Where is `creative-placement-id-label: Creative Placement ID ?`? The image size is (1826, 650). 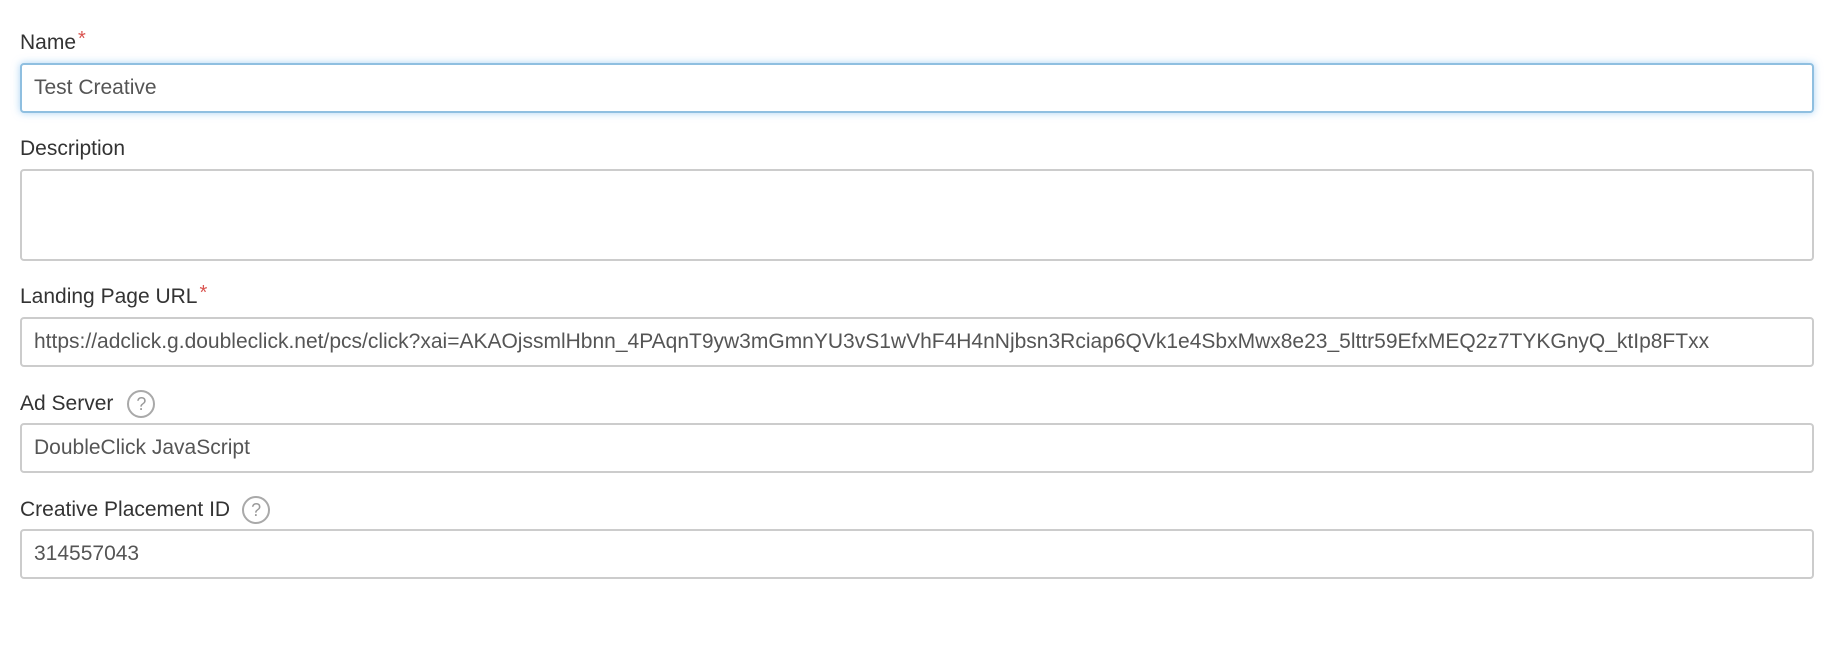
creative-placement-id-label: Creative Placement ID ? is located at coordinates (917, 510).